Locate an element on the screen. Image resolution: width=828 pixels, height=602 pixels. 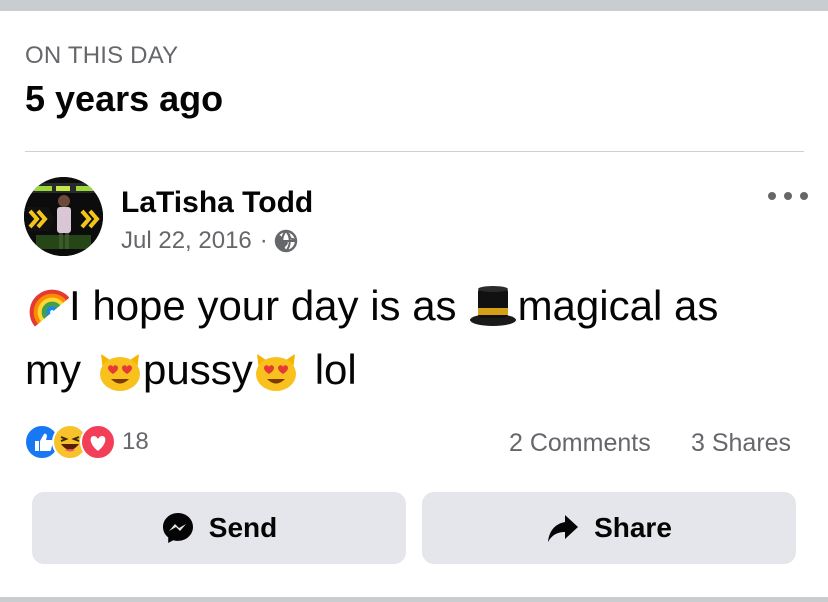
post-author-name: LaTisha Todd is located at coordinates (217, 203).